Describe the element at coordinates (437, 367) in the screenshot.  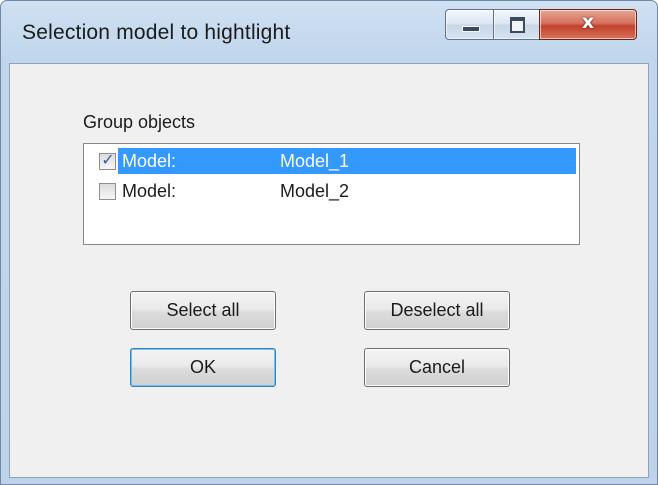
I see `cancel-button: Cancel` at that location.